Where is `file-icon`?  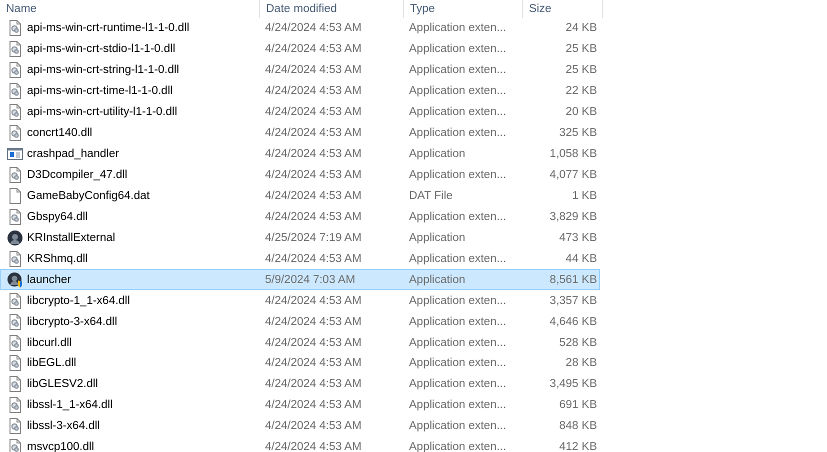
file-icon is located at coordinates (15, 196).